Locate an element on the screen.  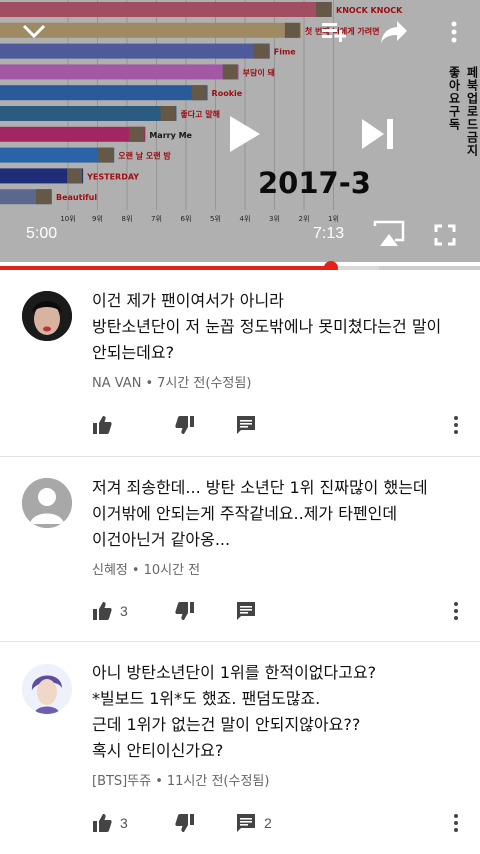
like-button is located at coordinates (102, 425).